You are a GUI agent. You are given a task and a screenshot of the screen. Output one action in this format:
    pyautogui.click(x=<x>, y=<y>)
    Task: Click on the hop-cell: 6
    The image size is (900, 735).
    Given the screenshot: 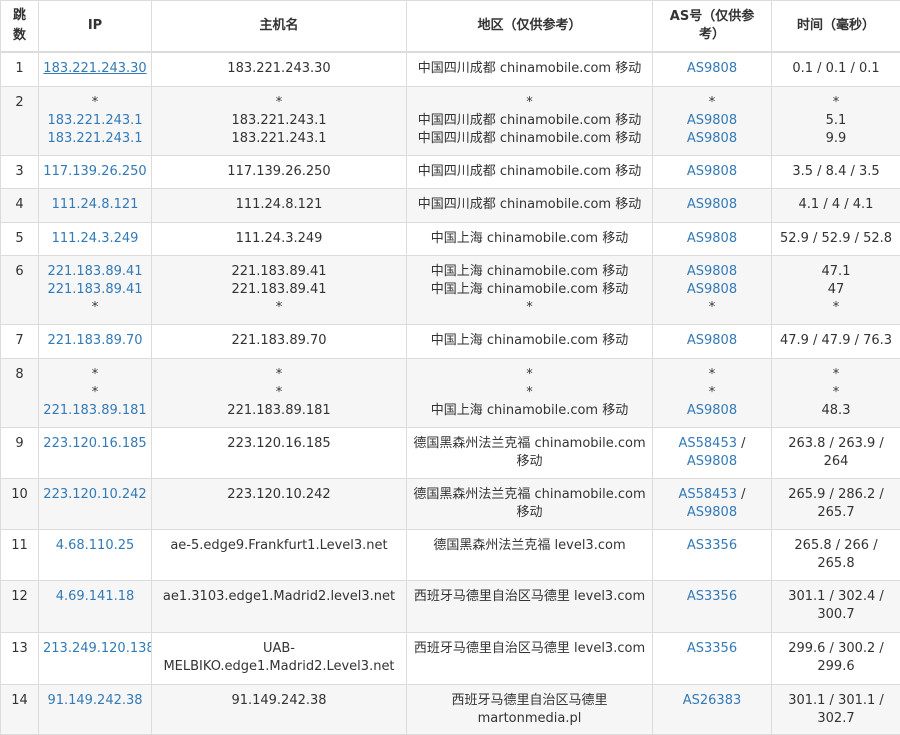 What is the action you would take?
    pyautogui.click(x=20, y=289)
    